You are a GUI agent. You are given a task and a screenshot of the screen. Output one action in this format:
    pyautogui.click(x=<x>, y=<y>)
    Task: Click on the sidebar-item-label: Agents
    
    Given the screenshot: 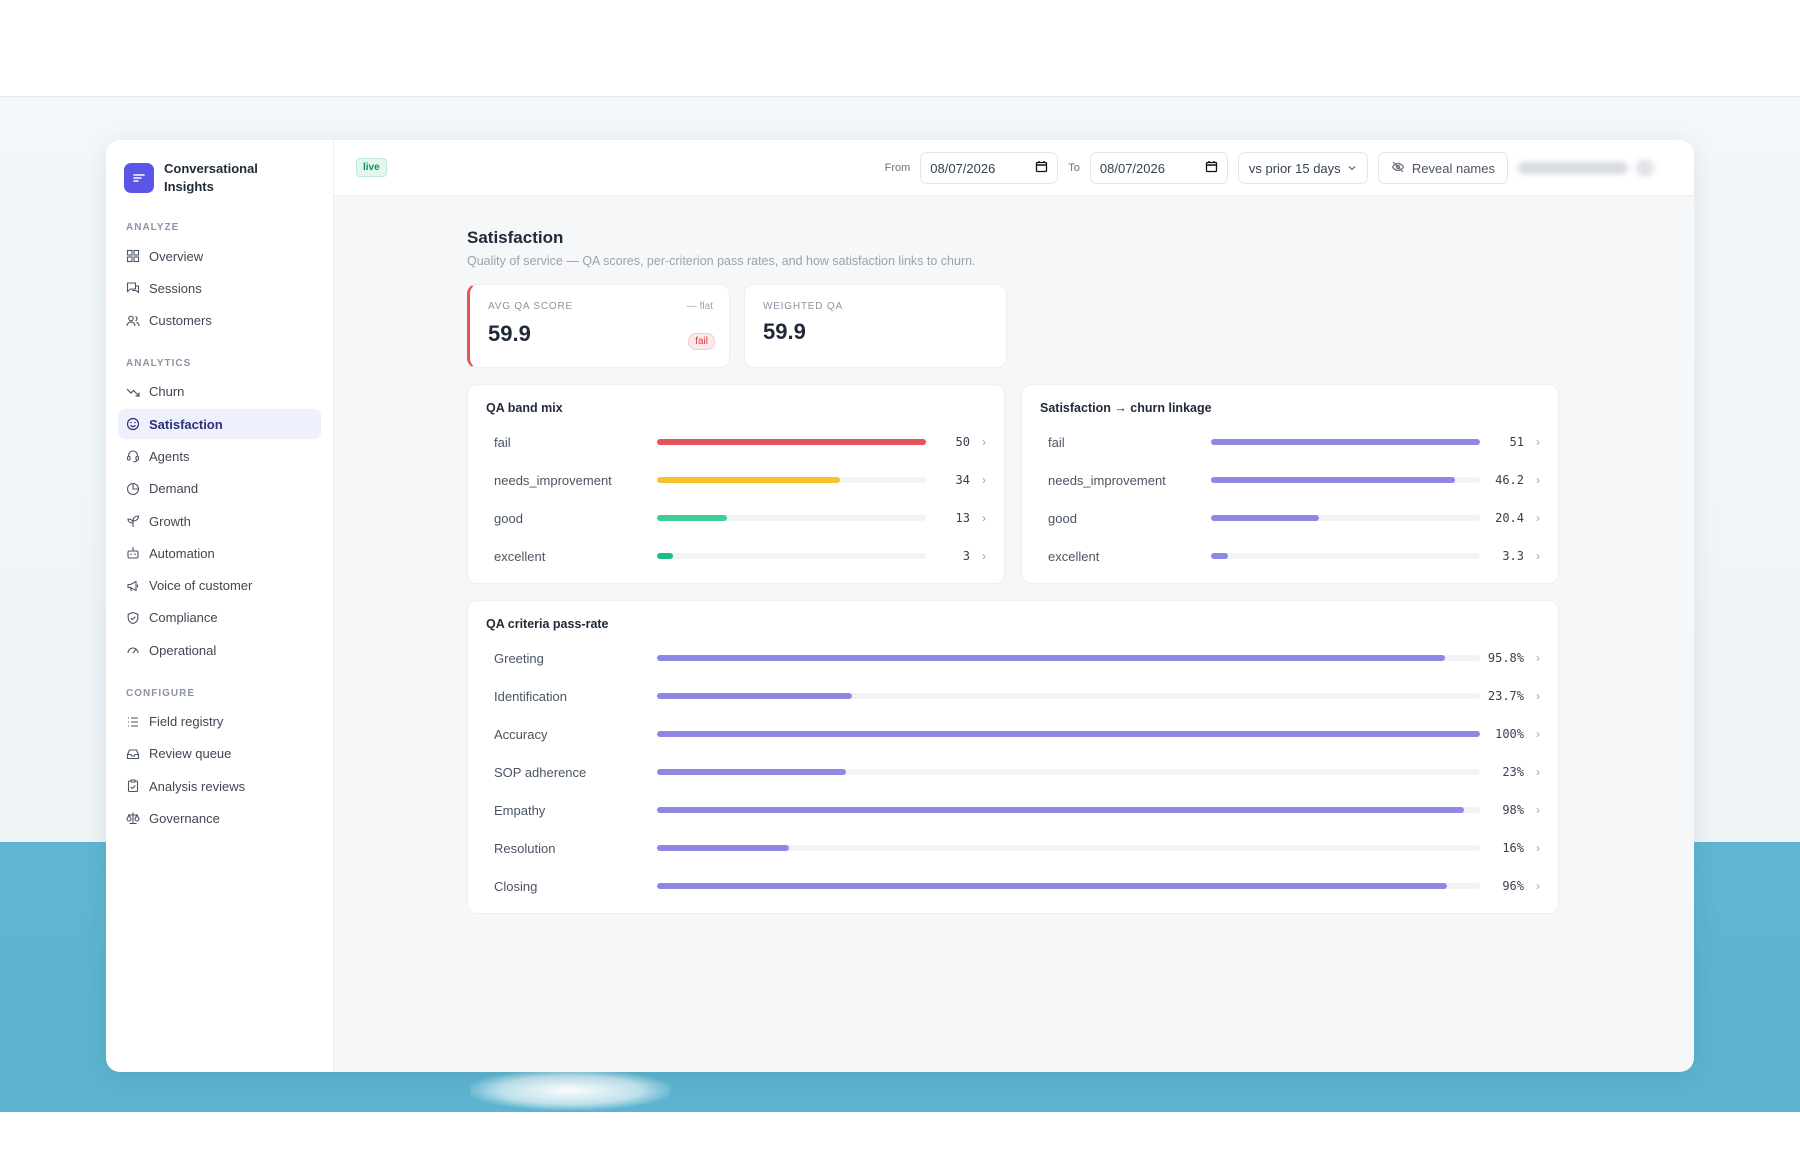 What is the action you would take?
    pyautogui.click(x=169, y=456)
    